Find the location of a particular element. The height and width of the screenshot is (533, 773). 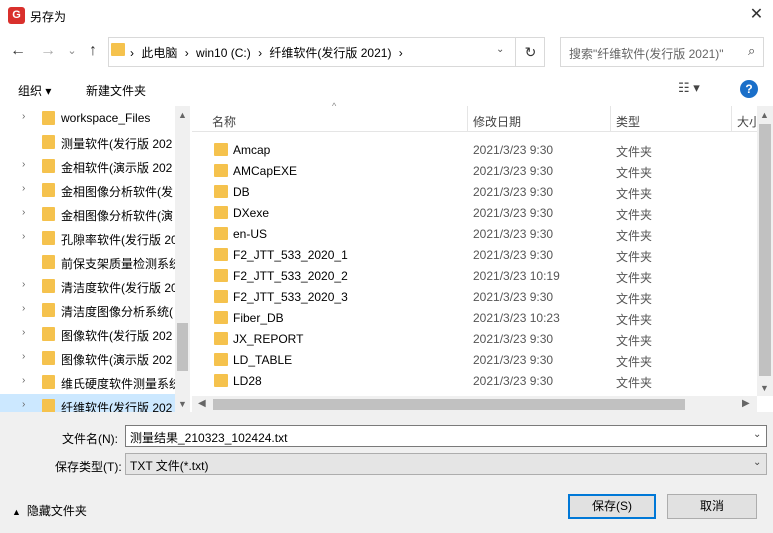

tree-item: › 金相图像分析软件(发 is located at coordinates (87, 190).